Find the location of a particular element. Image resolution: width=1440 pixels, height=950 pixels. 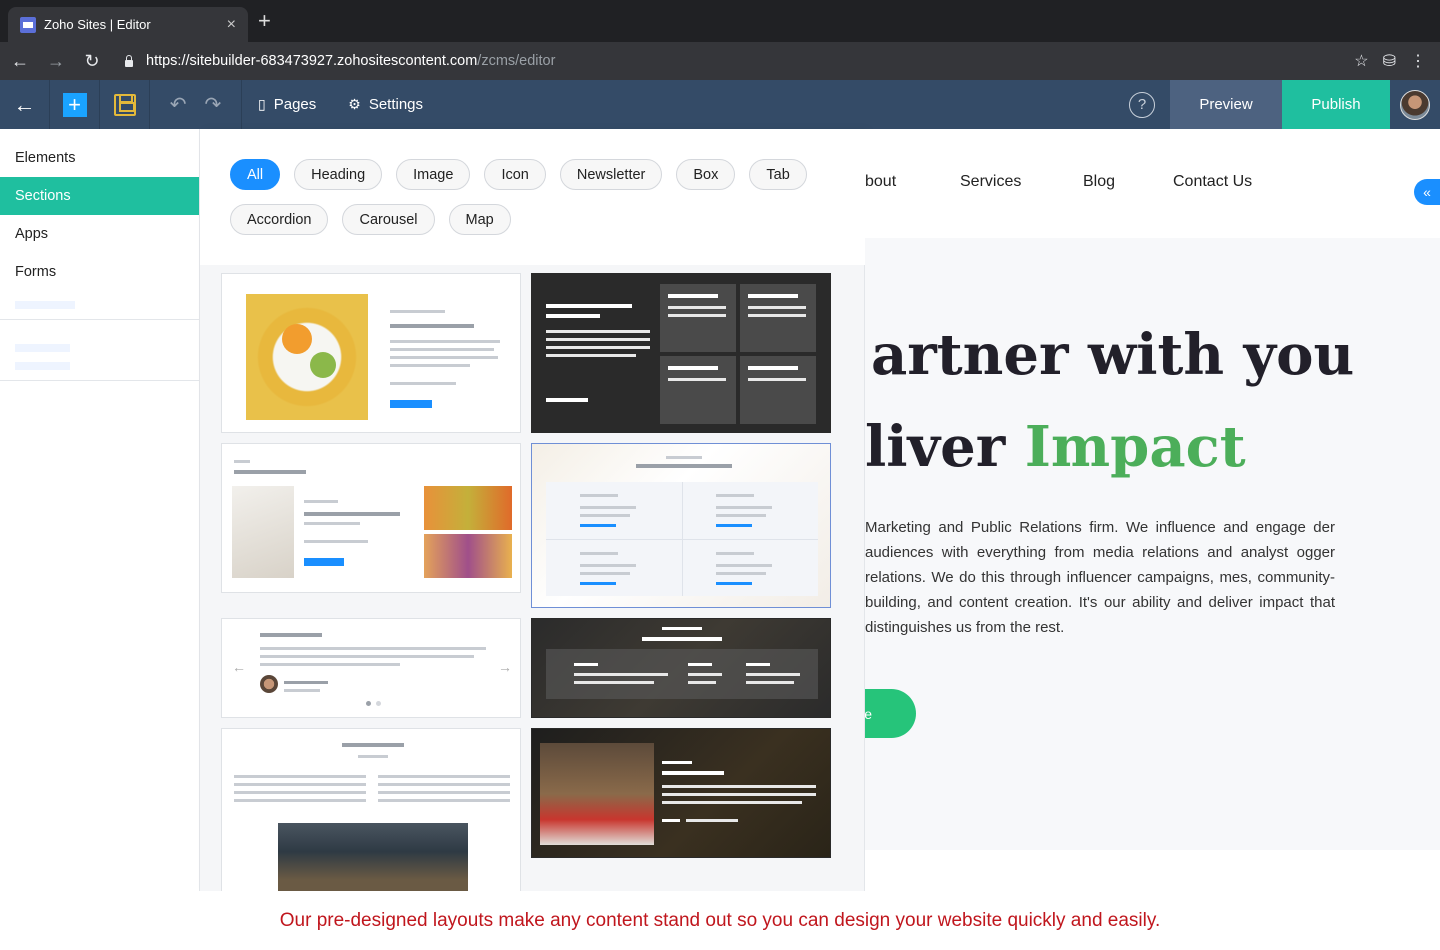

new-tab-icon: + is located at coordinates (264, 21).